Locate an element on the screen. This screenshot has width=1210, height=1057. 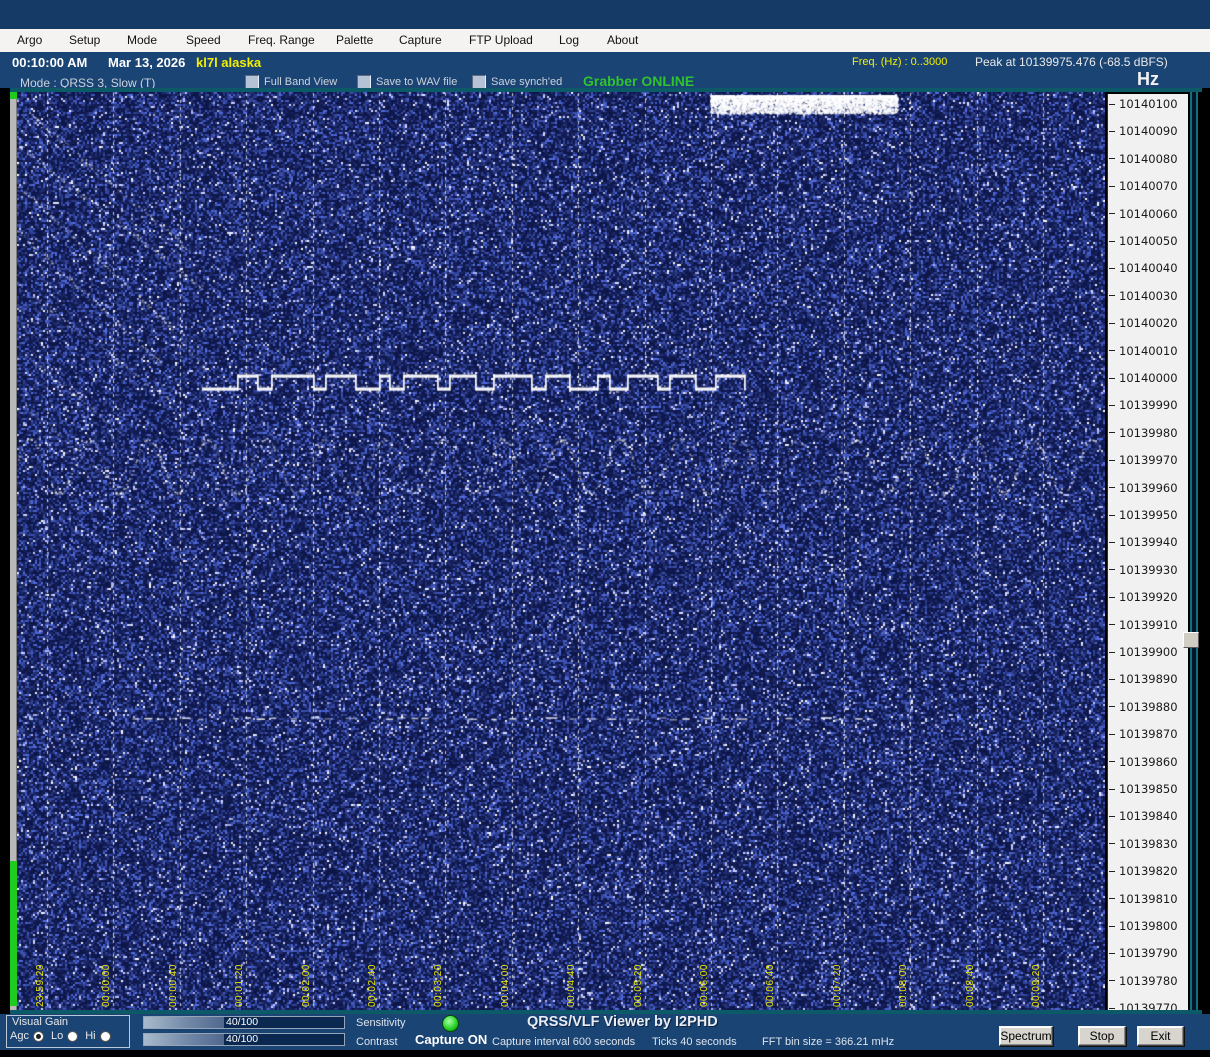
contrast-value: 40/100 is located at coordinates (242, 1039).